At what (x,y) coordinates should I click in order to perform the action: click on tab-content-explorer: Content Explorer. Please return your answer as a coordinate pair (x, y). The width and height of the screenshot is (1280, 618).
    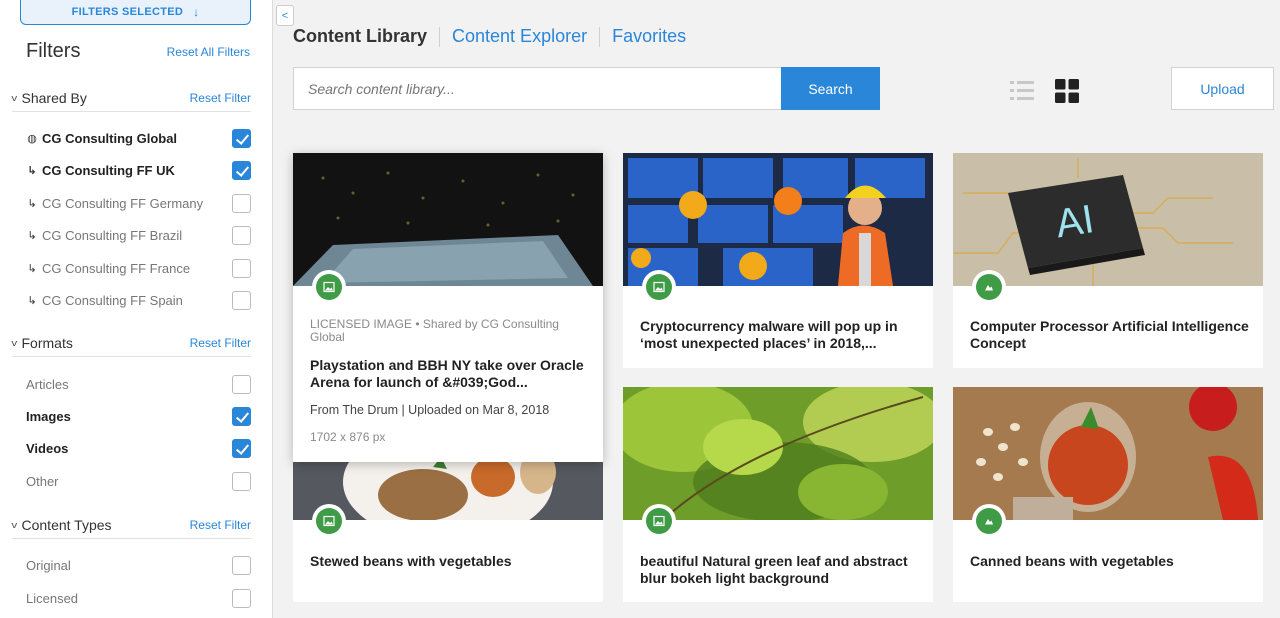
    Looking at the image, I should click on (519, 36).